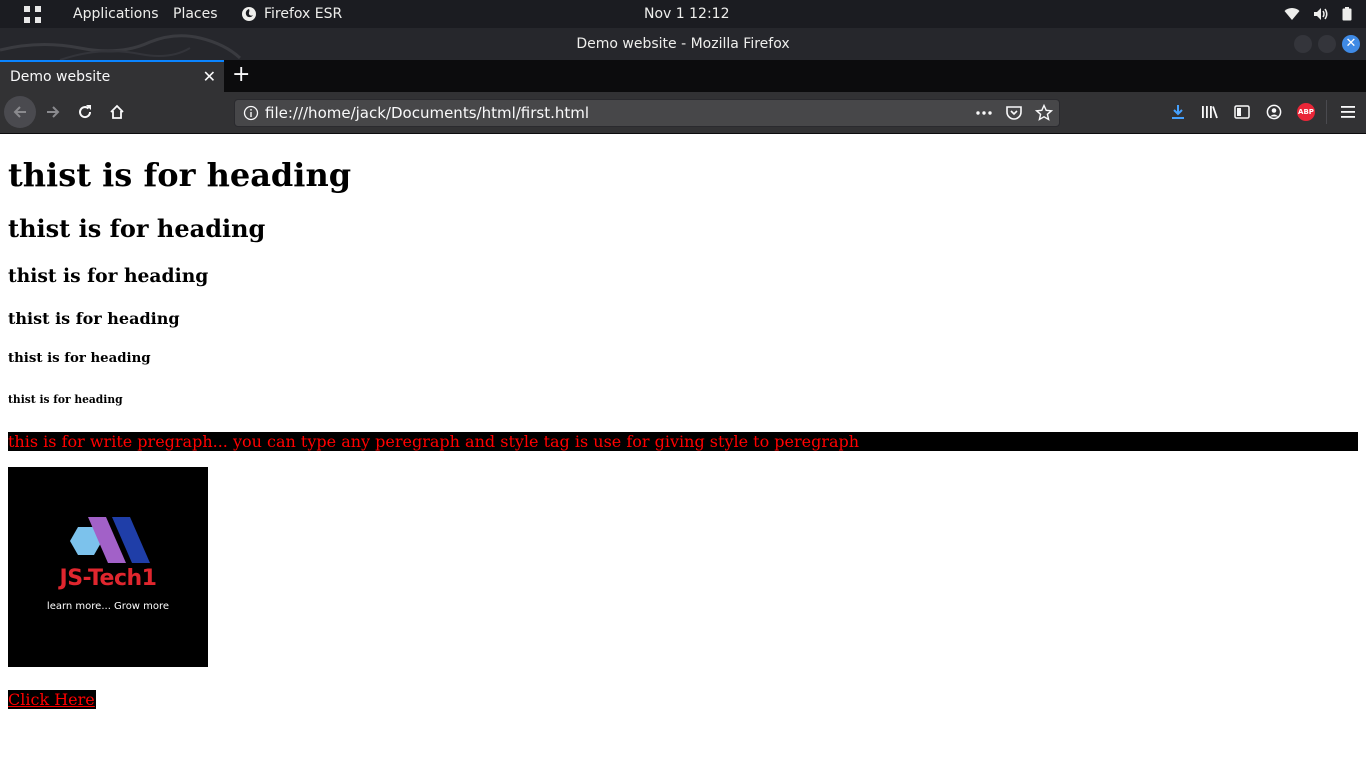  I want to click on heading-2: thist is for heading, so click(137, 228).